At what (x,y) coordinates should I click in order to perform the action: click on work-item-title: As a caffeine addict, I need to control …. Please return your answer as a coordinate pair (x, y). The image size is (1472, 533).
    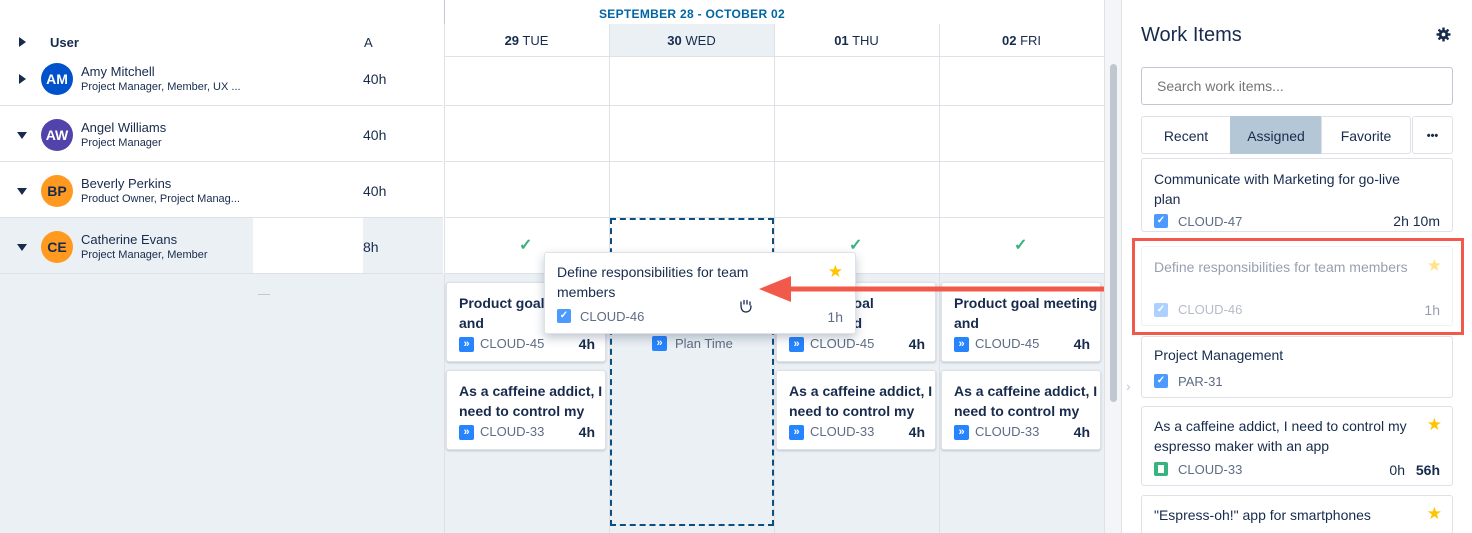
    Looking at the image, I should click on (1280, 436).